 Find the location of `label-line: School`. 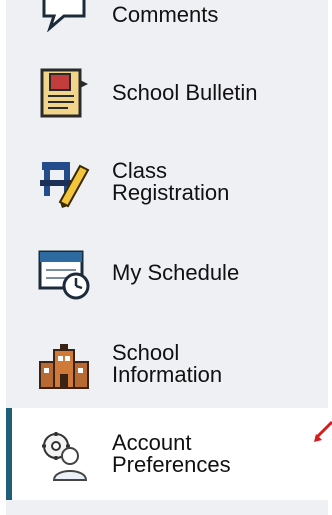

label-line: School is located at coordinates (146, 352).